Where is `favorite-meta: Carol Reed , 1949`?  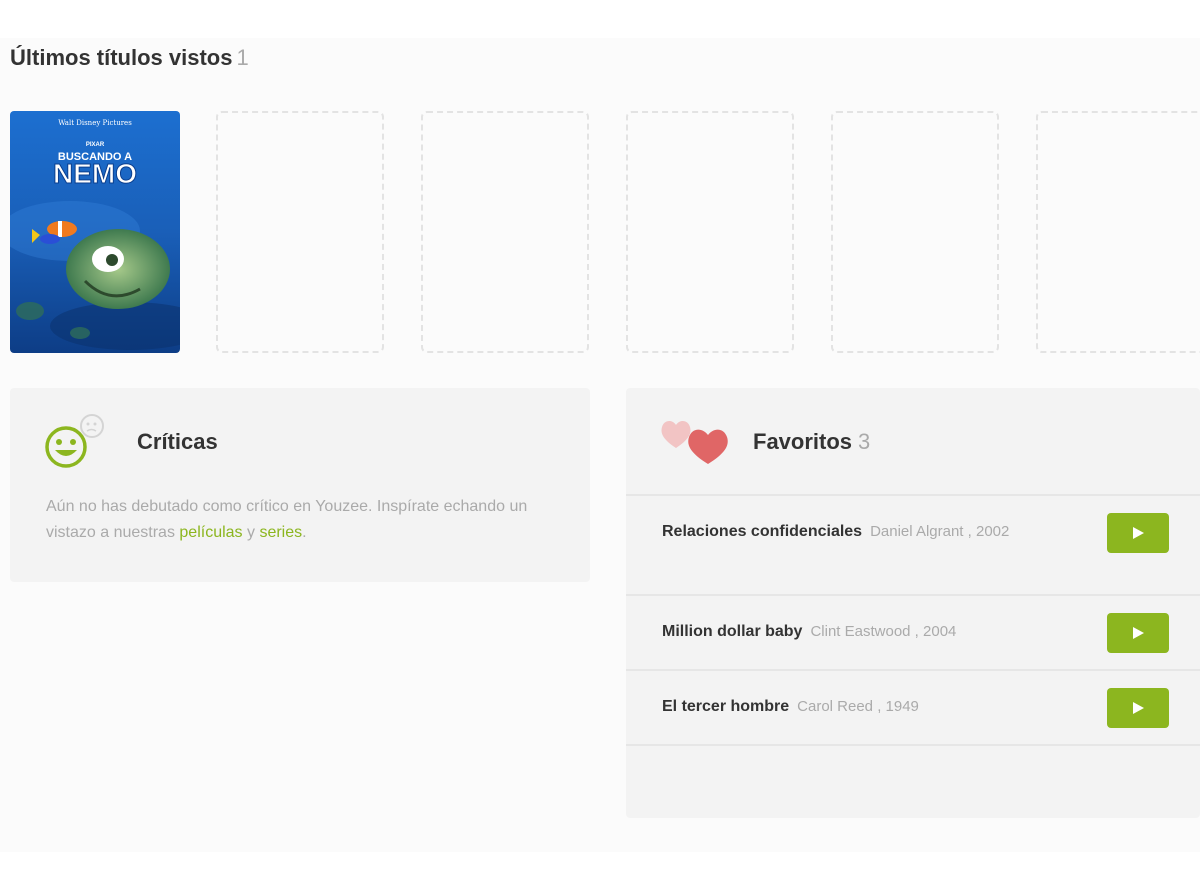
favorite-meta: Carol Reed , 1949 is located at coordinates (858, 706).